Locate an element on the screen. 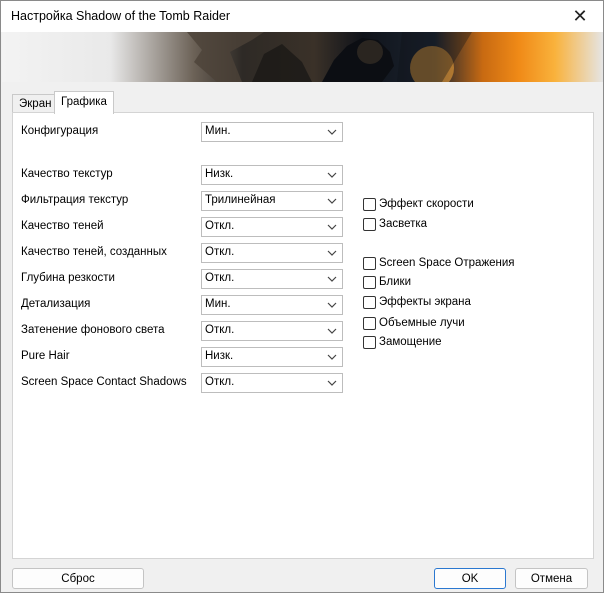  volumetric-lighting-checkbox: Объемные лучи is located at coordinates (414, 323).